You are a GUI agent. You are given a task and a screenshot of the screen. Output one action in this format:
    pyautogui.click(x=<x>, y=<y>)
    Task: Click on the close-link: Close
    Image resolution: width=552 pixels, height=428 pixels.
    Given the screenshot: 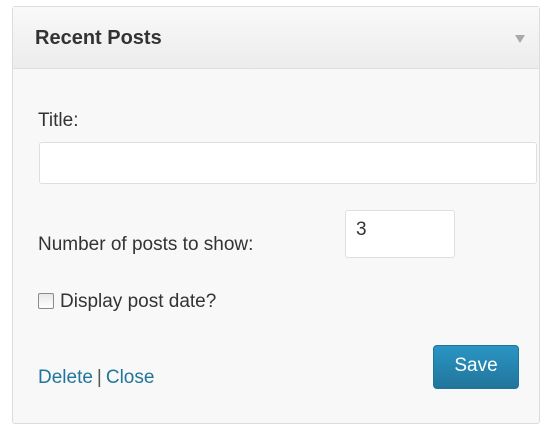 What is the action you would take?
    pyautogui.click(x=130, y=377)
    